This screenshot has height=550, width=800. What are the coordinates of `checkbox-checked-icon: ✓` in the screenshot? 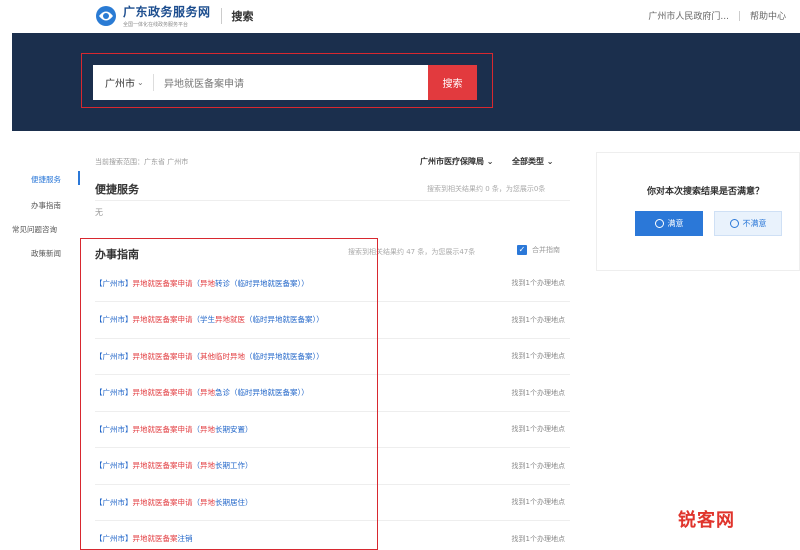 It's located at (522, 250).